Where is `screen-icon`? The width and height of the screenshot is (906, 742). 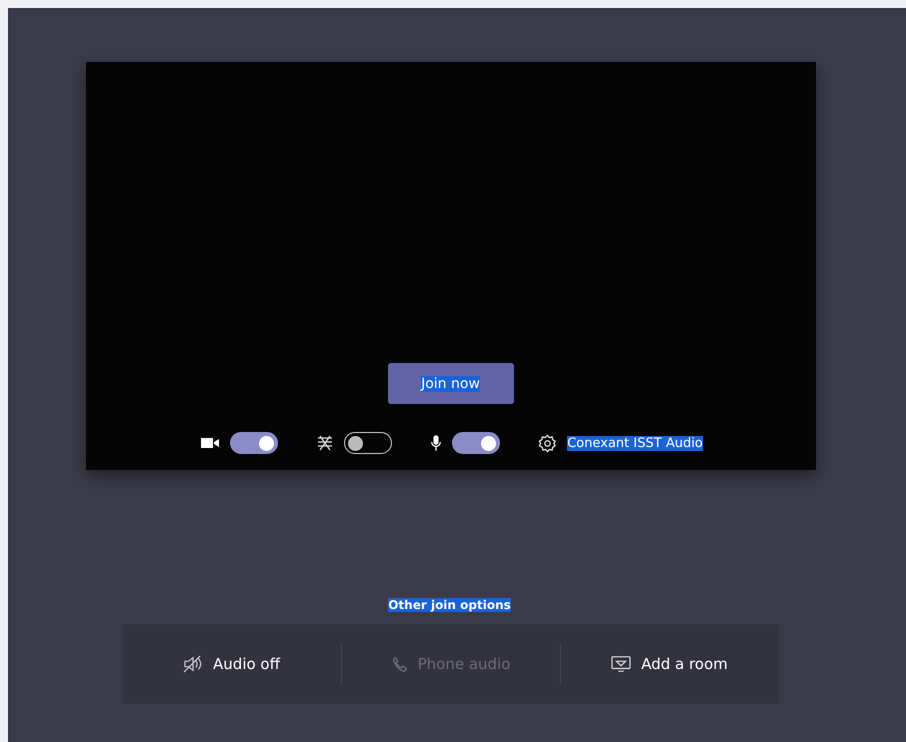
screen-icon is located at coordinates (621, 664).